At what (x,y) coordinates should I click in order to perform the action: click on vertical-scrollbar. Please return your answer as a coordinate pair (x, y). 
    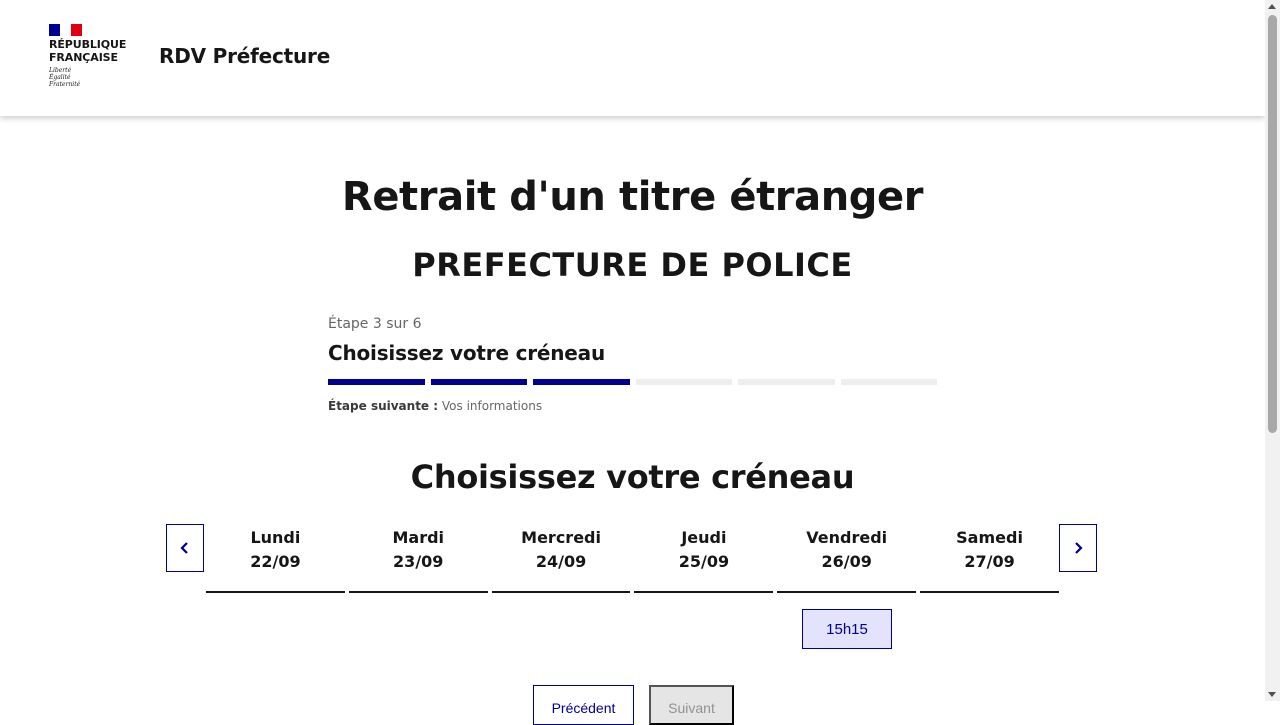
    Looking at the image, I should click on (1272, 350).